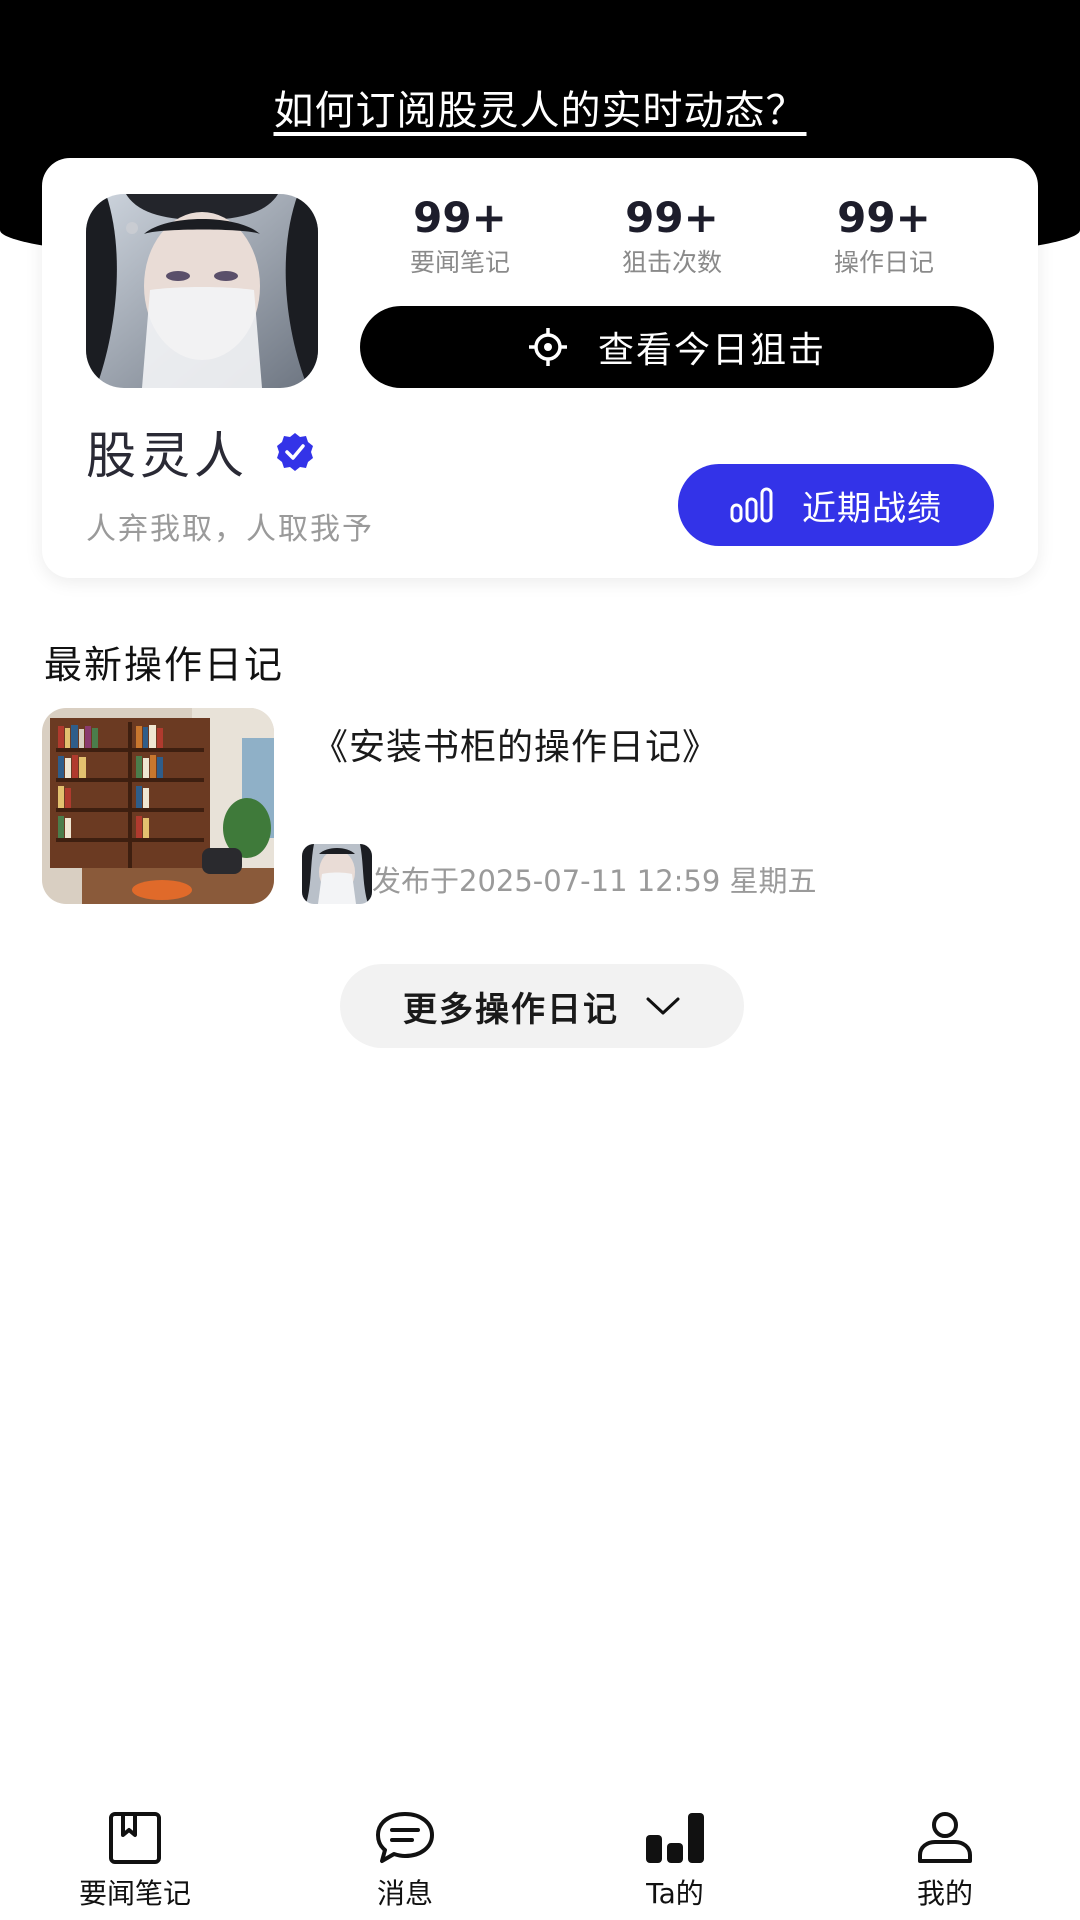 The width and height of the screenshot is (1080, 1920). Describe the element at coordinates (404, 1893) in the screenshot. I see `tab-label: 消息` at that location.